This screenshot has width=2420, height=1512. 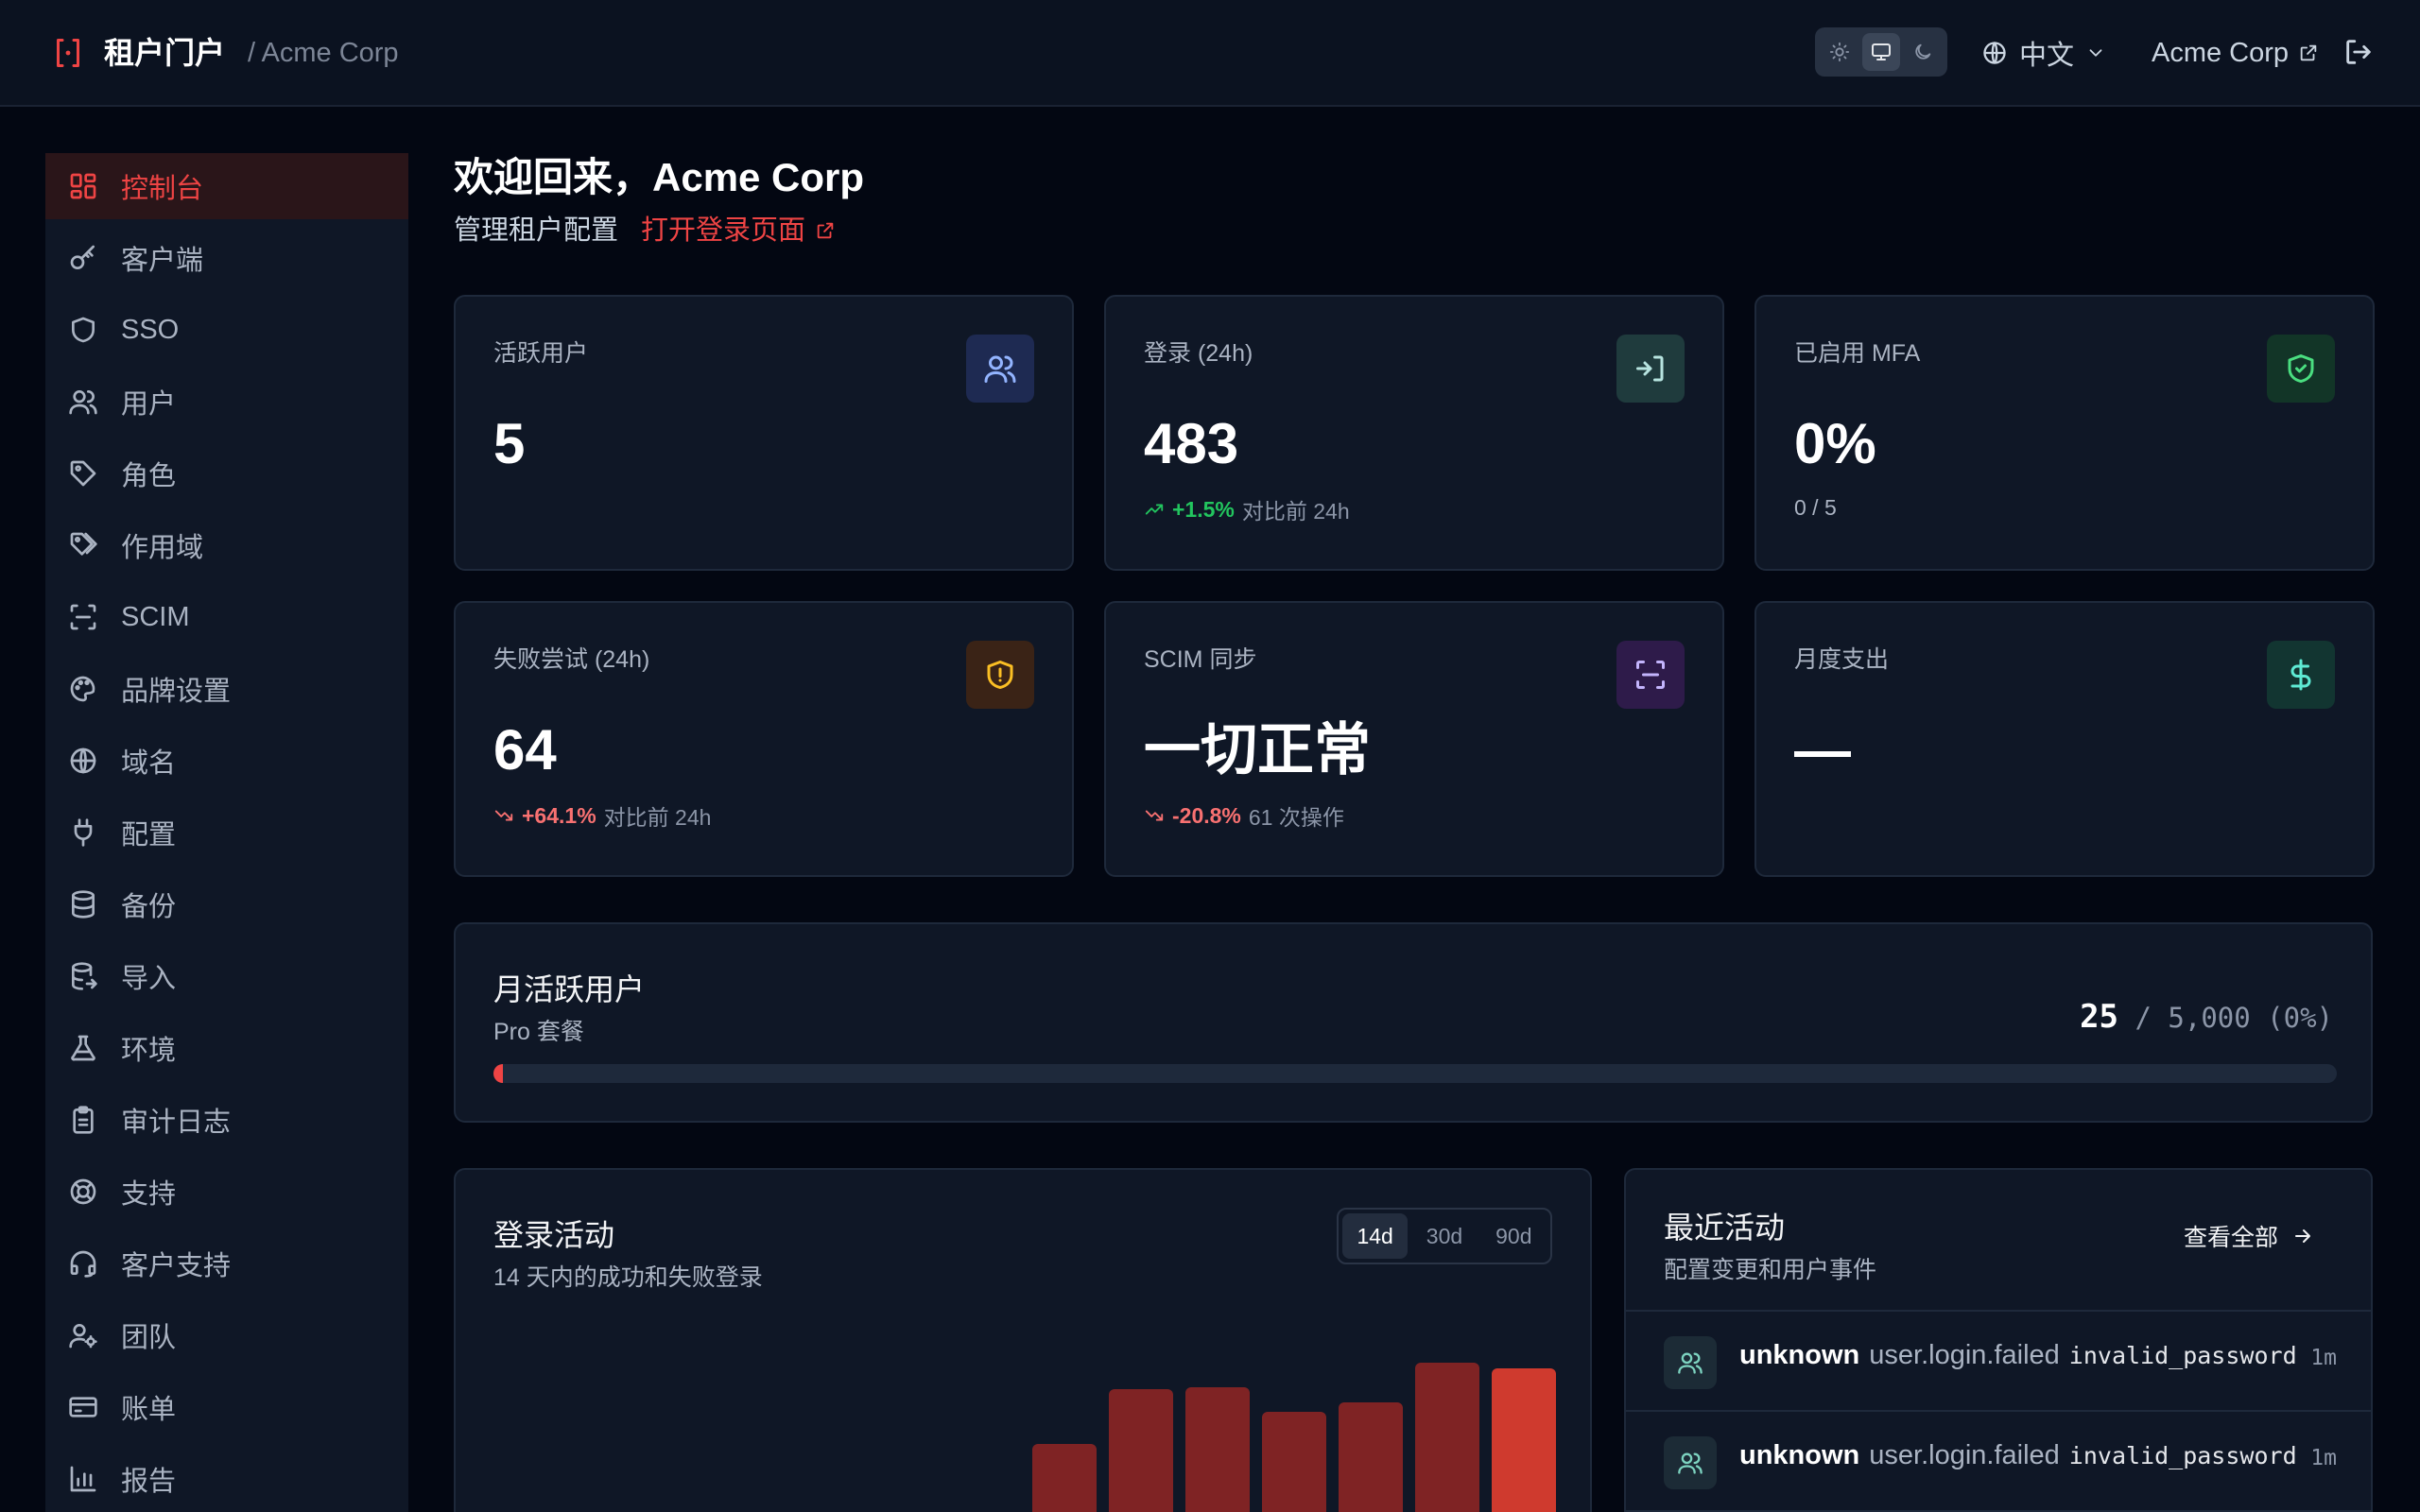 What do you see at coordinates (226, 617) in the screenshot?
I see `sidebar-item-6: SCIM` at bounding box center [226, 617].